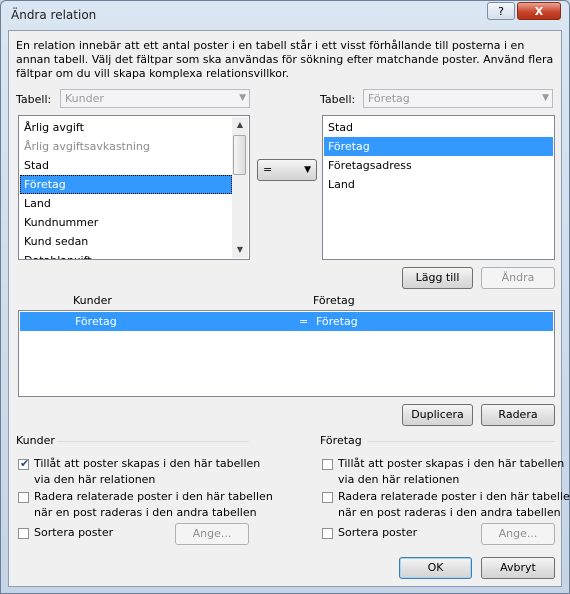 The image size is (570, 594). What do you see at coordinates (92, 300) in the screenshot?
I see `relations-header-left: Kunder` at bounding box center [92, 300].